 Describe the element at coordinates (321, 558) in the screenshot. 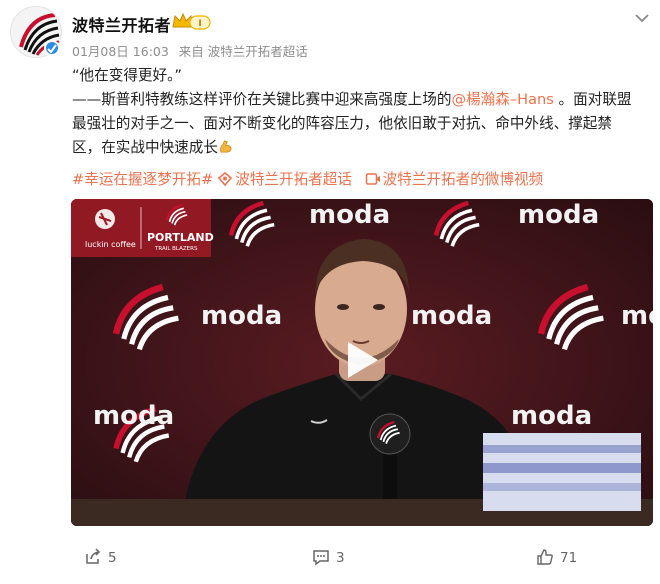

I see `comment-icon` at that location.